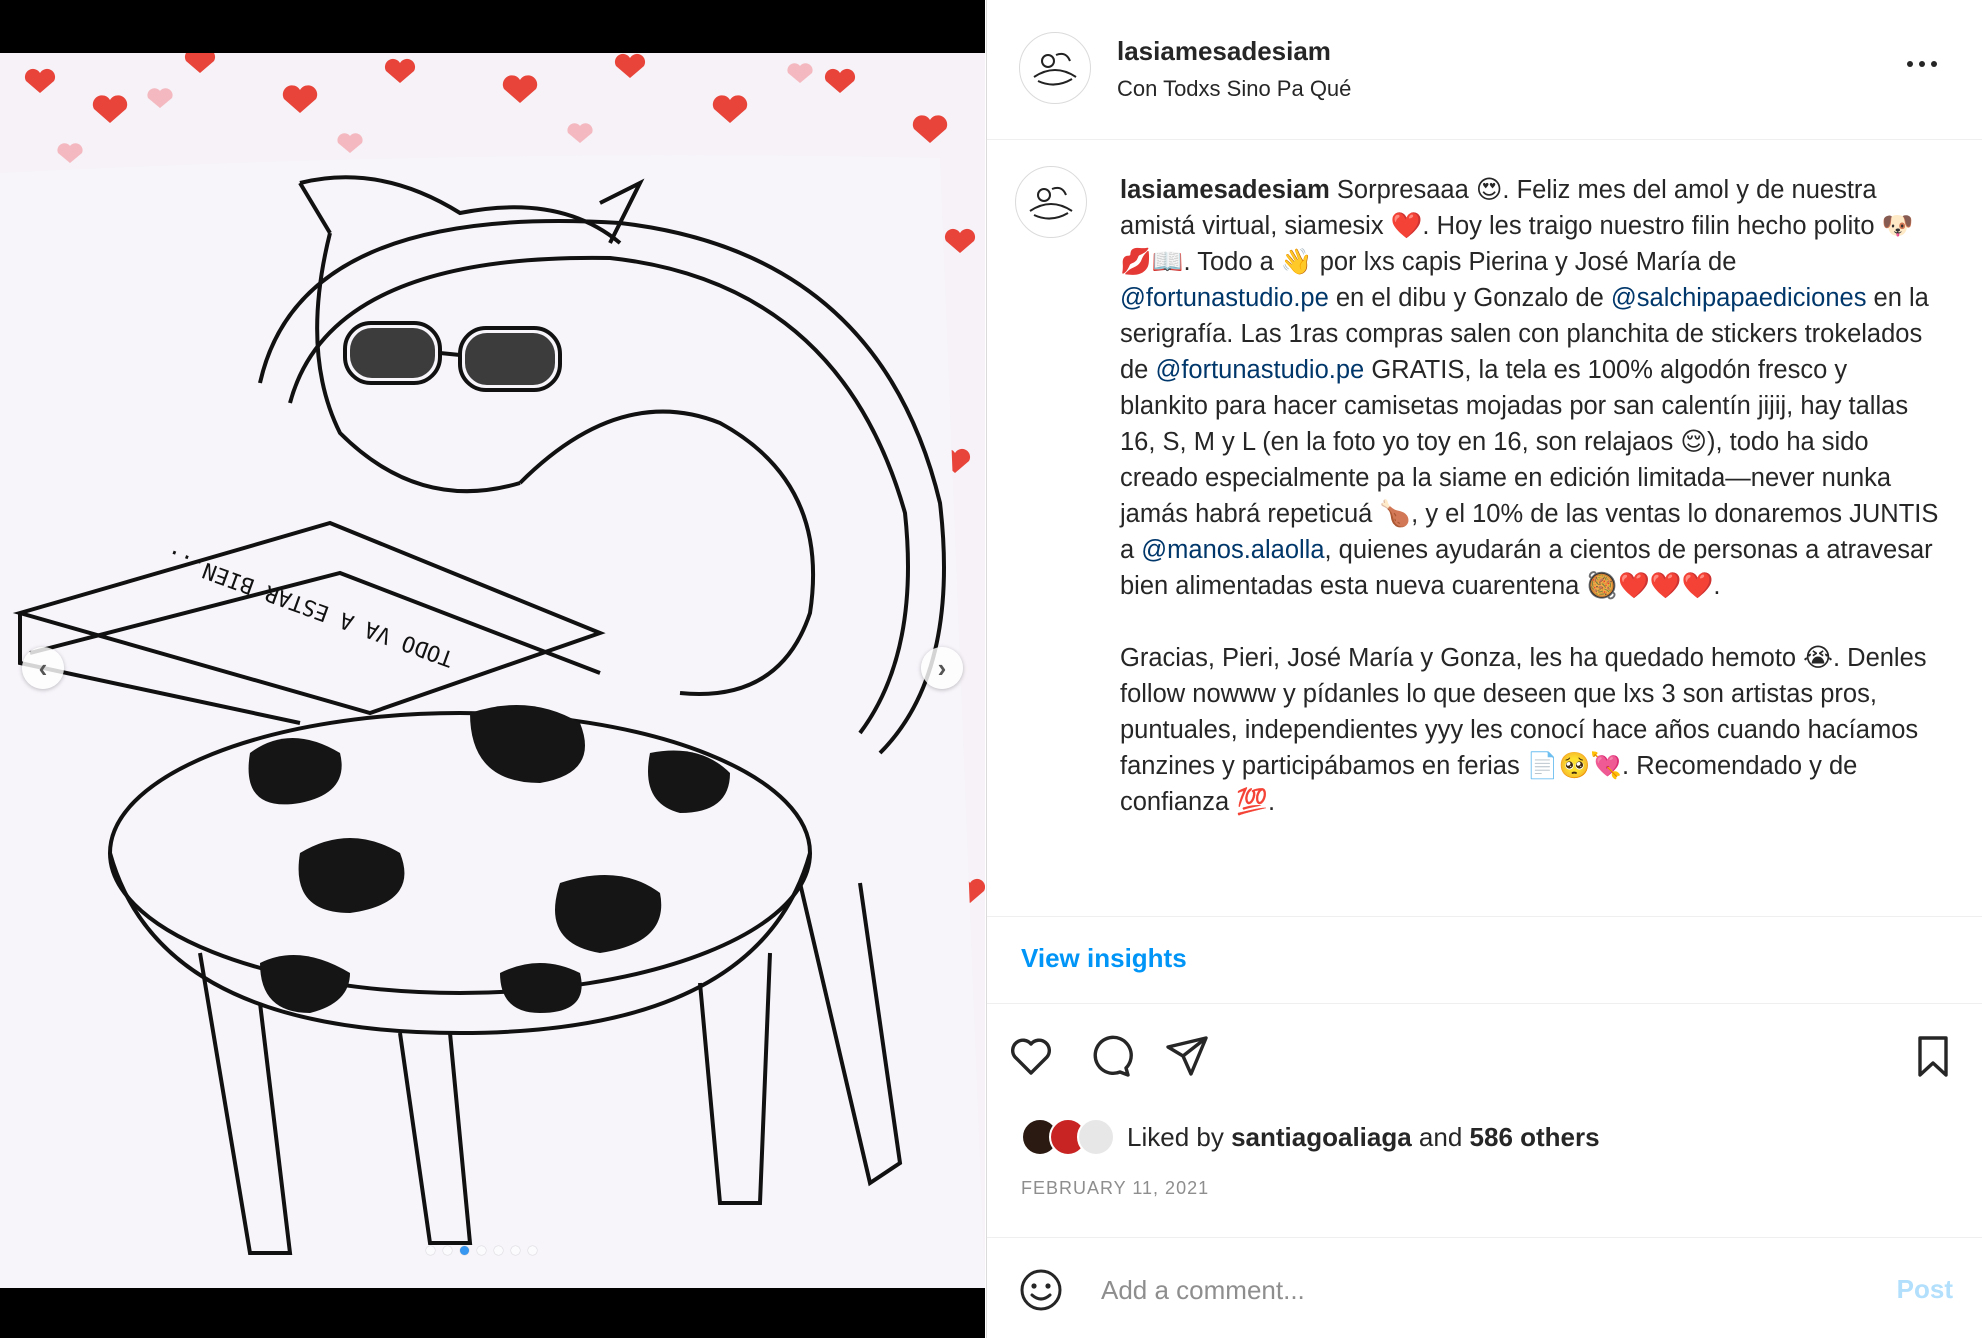 The image size is (1982, 1339). Describe the element at coordinates (1922, 64) in the screenshot. I see `more-options-icon` at that location.